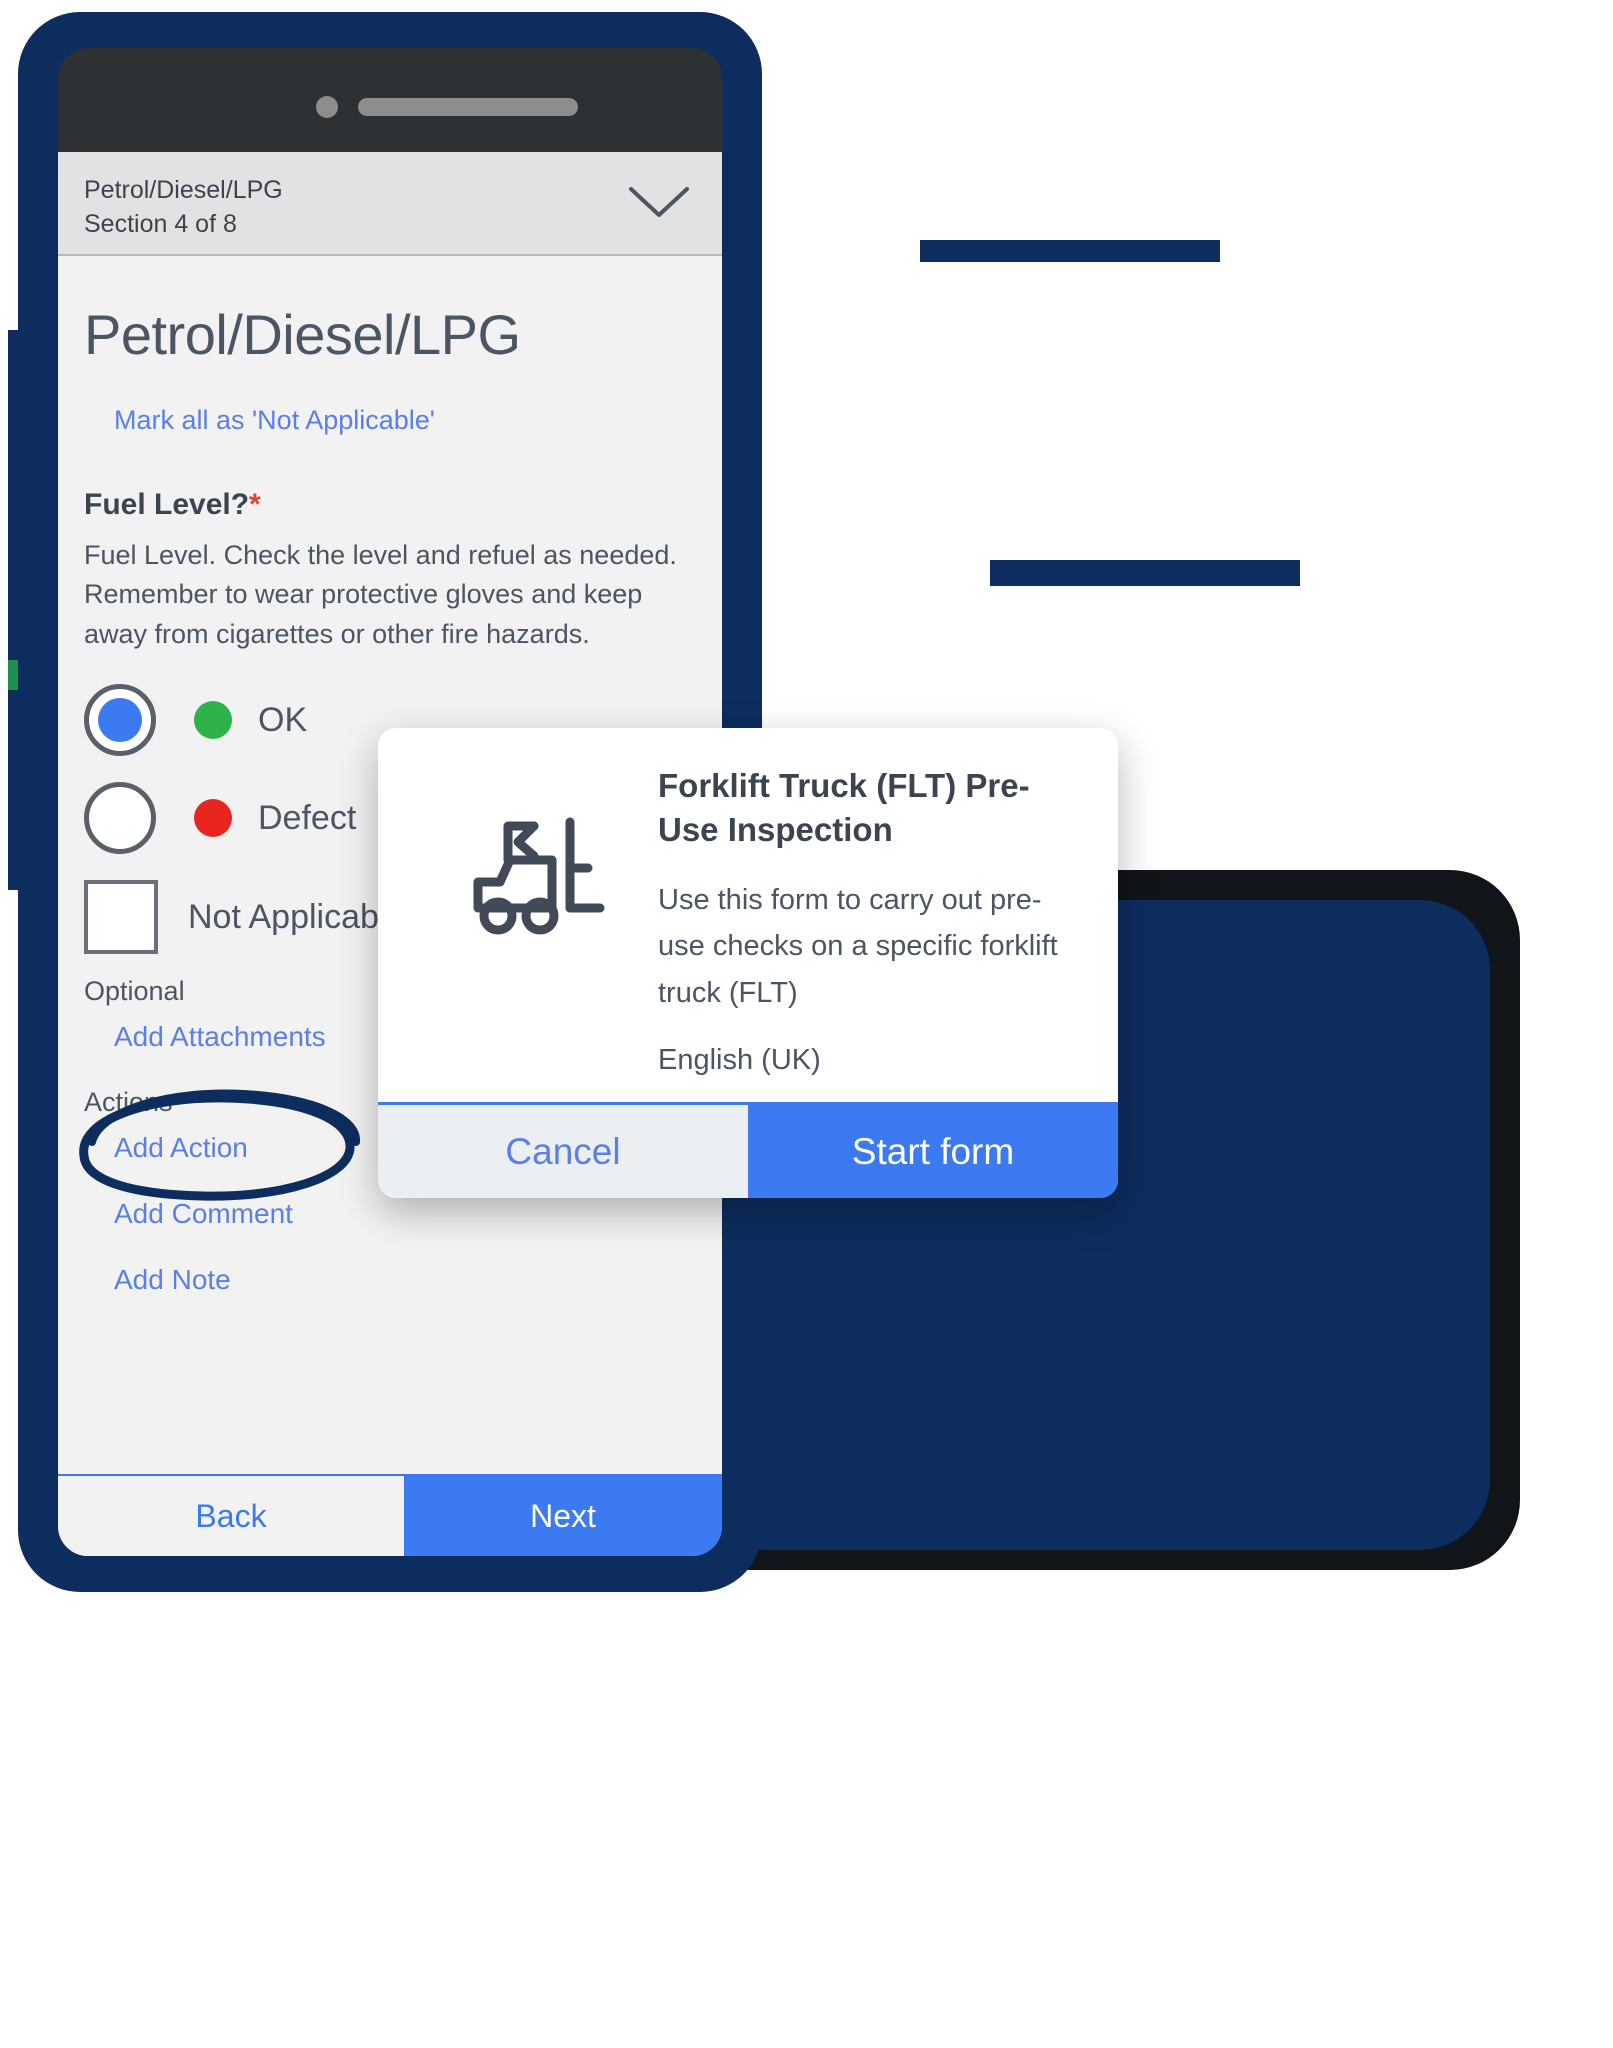  I want to click on question-label: Fuel Level?, so click(167, 504).